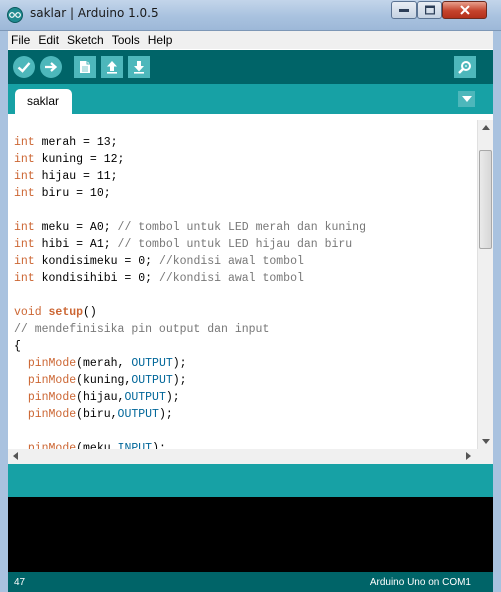 This screenshot has height=592, width=501. I want to click on new-sketch-button, so click(85, 67).